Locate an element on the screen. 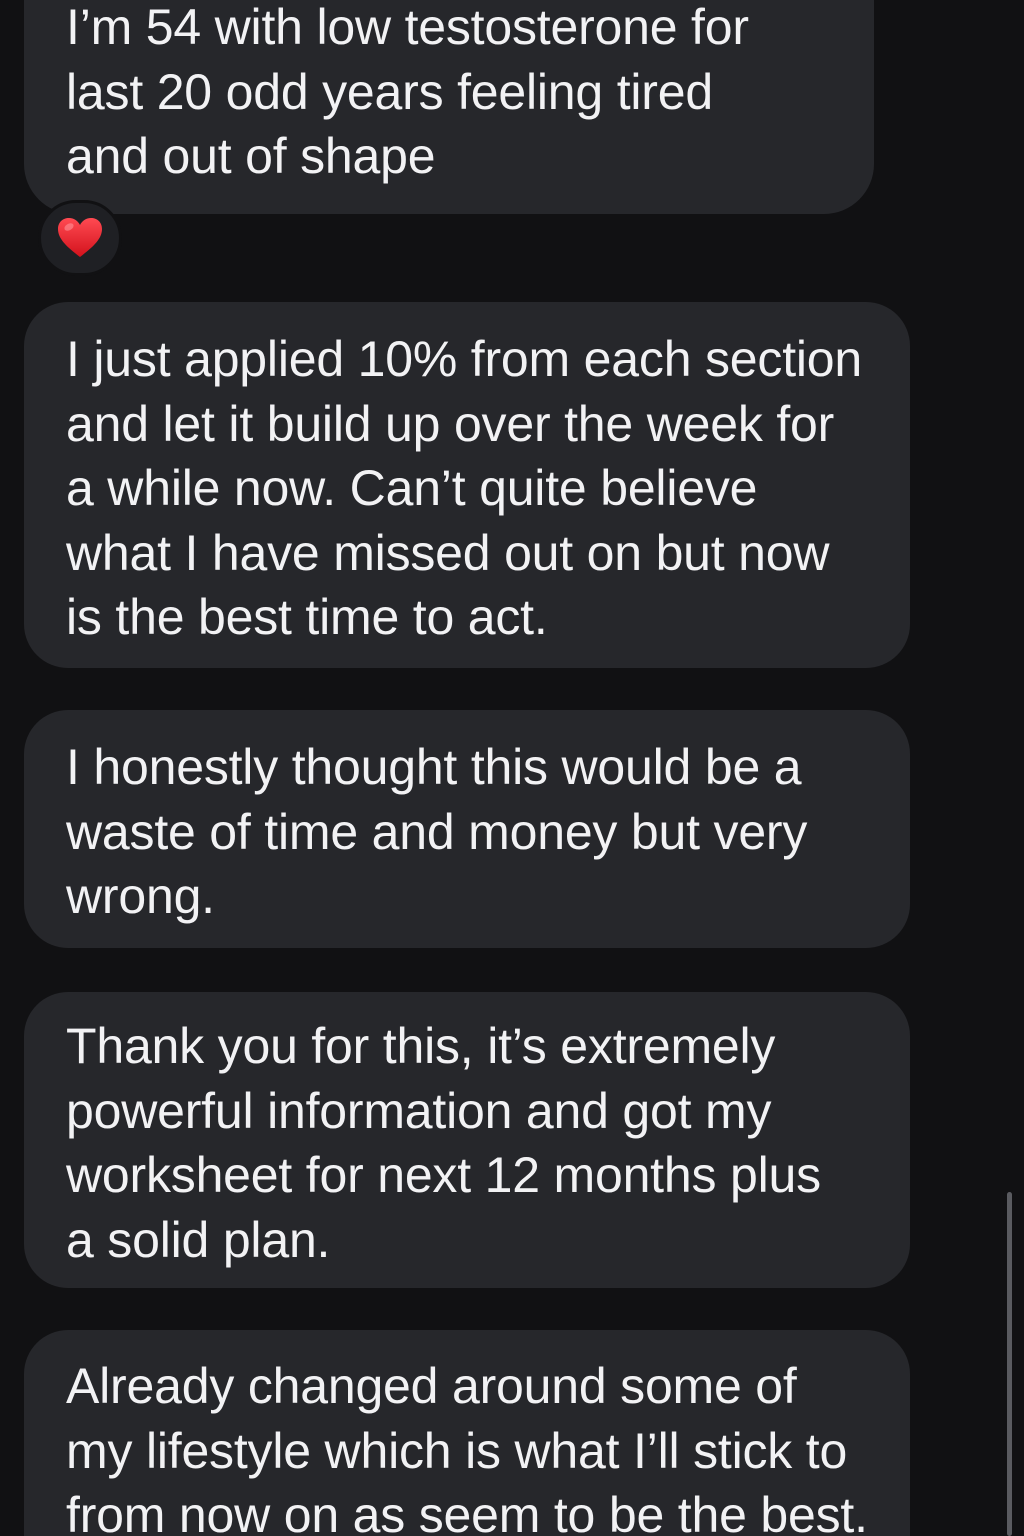  heart-icon is located at coordinates (80, 237).